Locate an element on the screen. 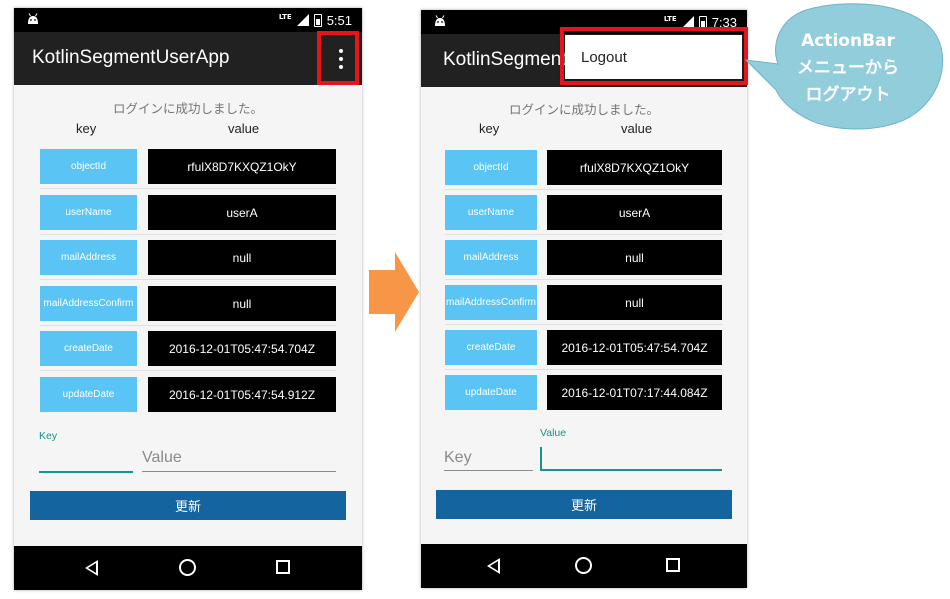 The width and height of the screenshot is (950, 599). callout-line-1: ActionBar is located at coordinates (848, 41).